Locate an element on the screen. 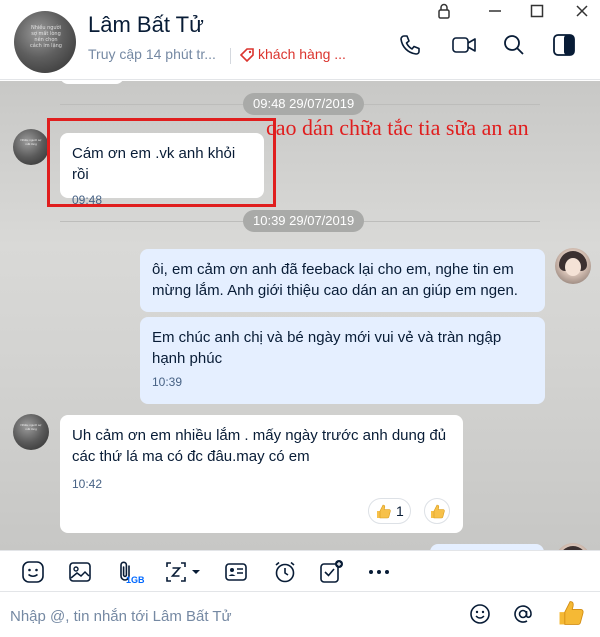 This screenshot has width=600, height=637. composer-toolbar: 1GB is located at coordinates (300, 571).